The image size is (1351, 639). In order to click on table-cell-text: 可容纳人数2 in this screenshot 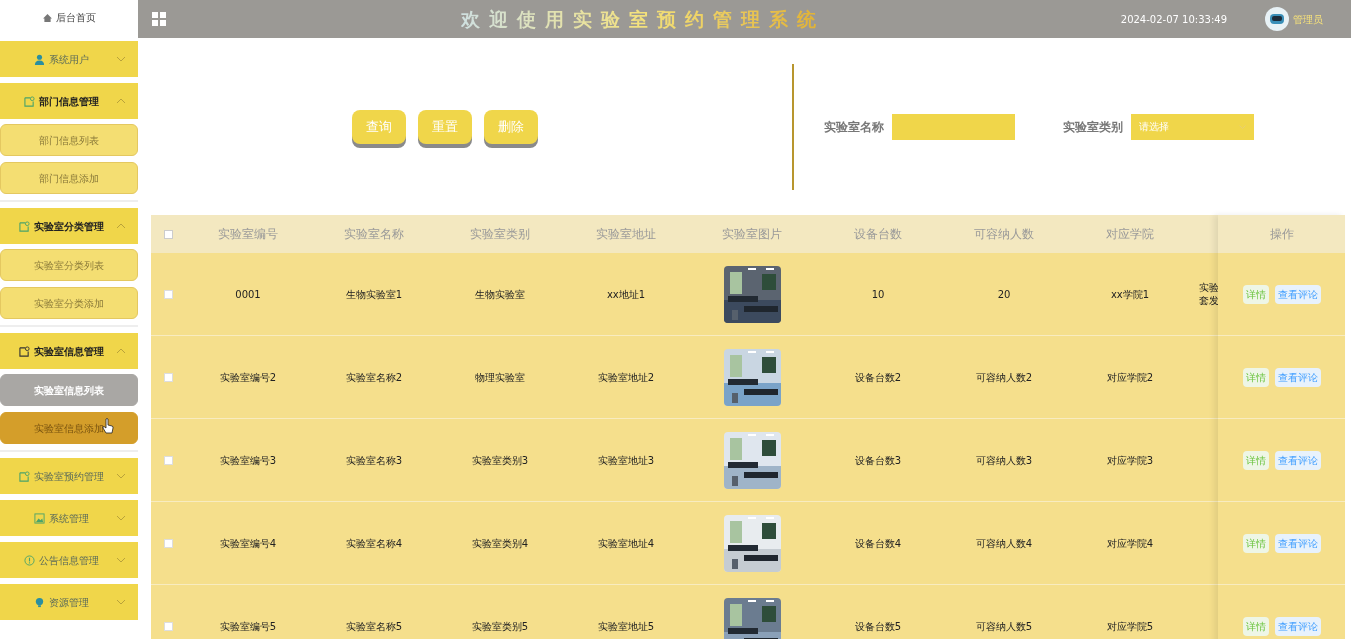, I will do `click(1004, 377)`.